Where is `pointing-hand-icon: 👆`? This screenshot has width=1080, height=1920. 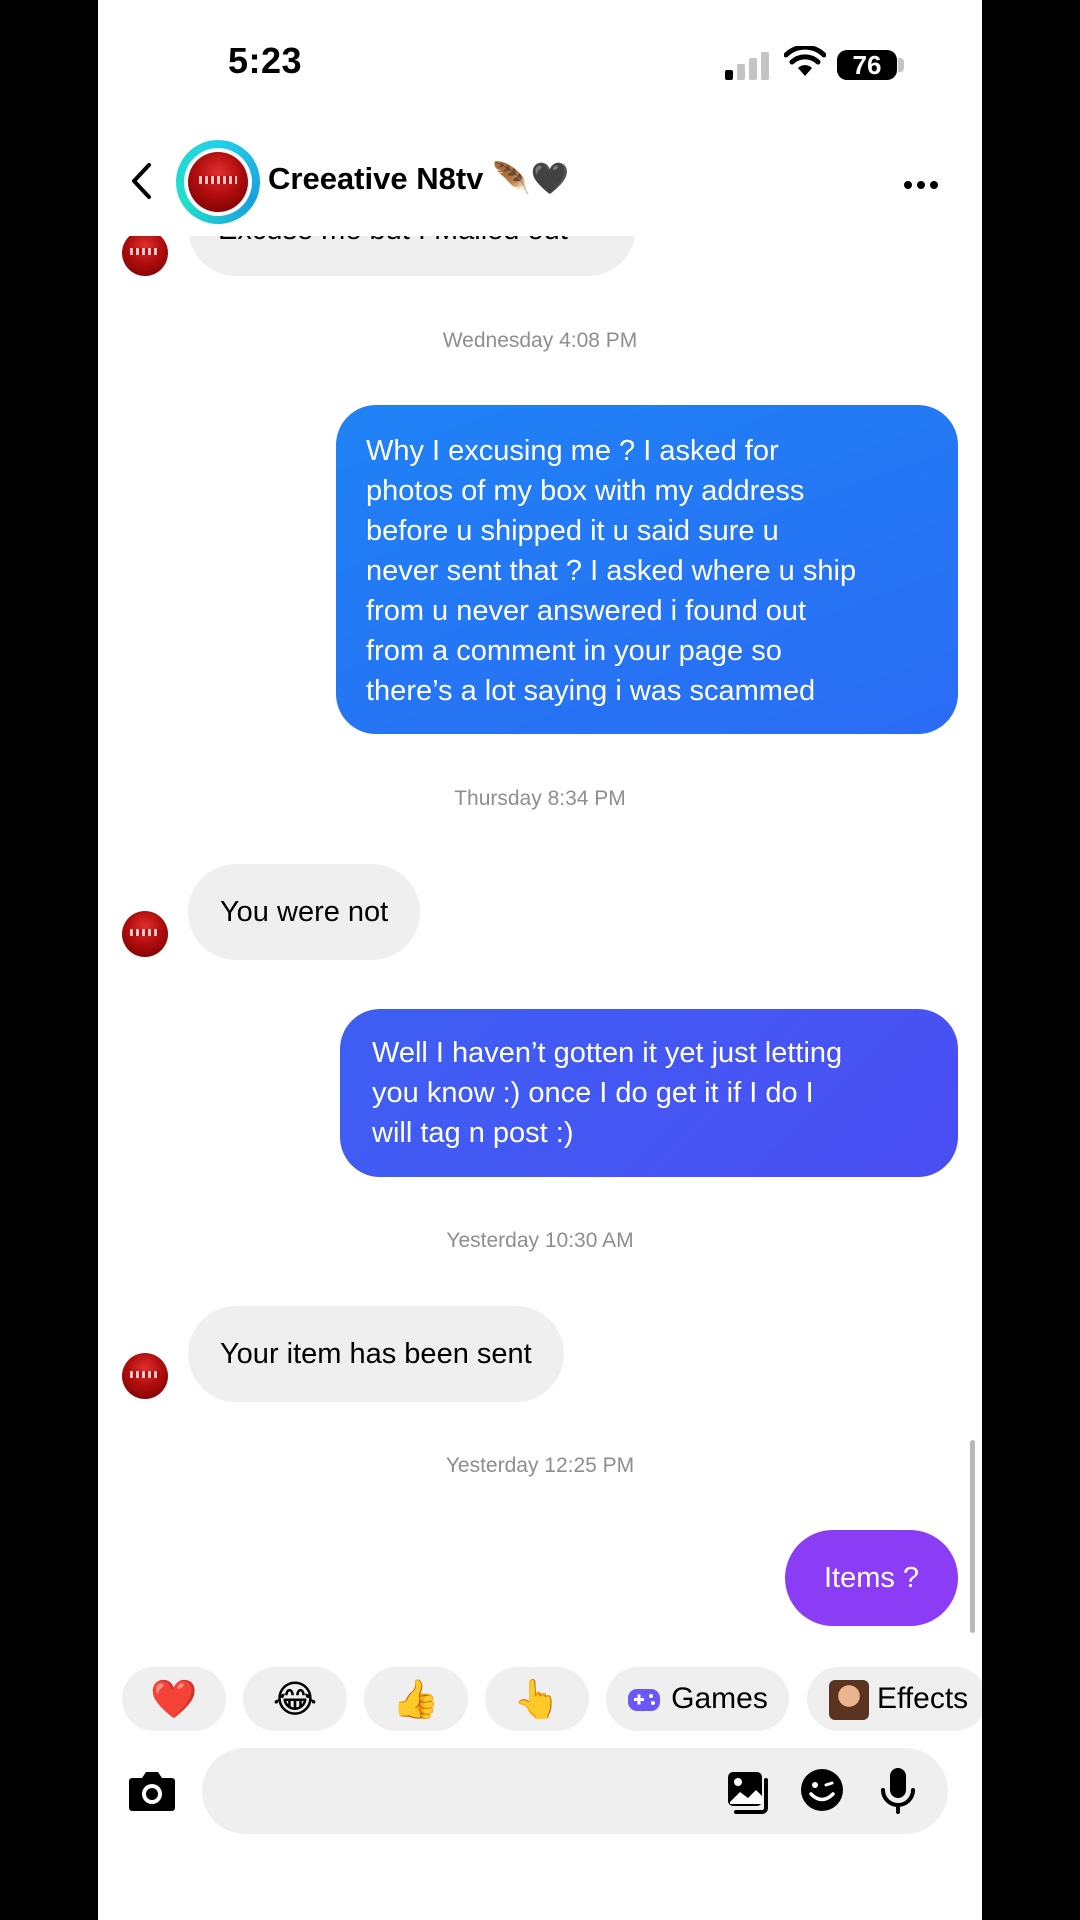 pointing-hand-icon: 👆 is located at coordinates (537, 1700).